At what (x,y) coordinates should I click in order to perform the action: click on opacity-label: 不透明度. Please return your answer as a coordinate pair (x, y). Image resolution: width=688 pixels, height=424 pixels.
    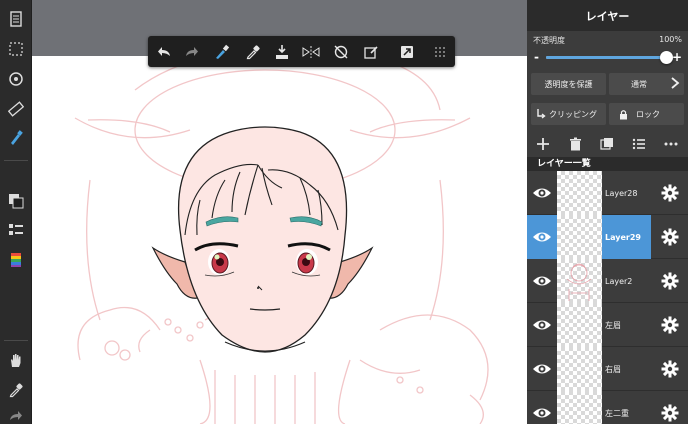
    Looking at the image, I should click on (549, 40).